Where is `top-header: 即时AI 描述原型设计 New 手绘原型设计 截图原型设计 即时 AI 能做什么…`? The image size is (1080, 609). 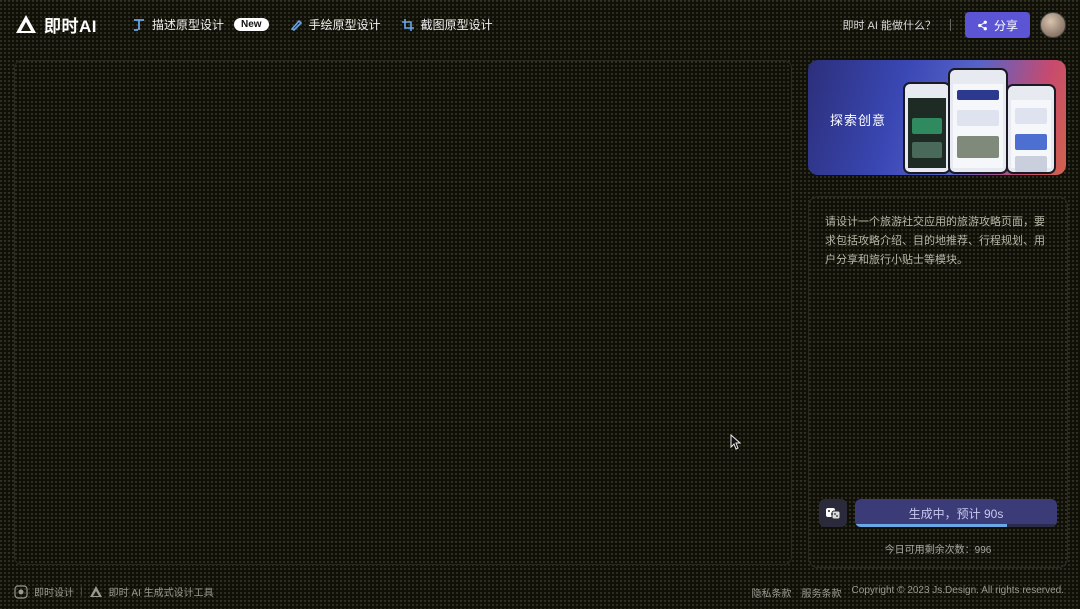
top-header: 即时AI 描述原型设计 New 手绘原型设计 截图原型设计 即时 AI 能做什么… is located at coordinates (540, 26).